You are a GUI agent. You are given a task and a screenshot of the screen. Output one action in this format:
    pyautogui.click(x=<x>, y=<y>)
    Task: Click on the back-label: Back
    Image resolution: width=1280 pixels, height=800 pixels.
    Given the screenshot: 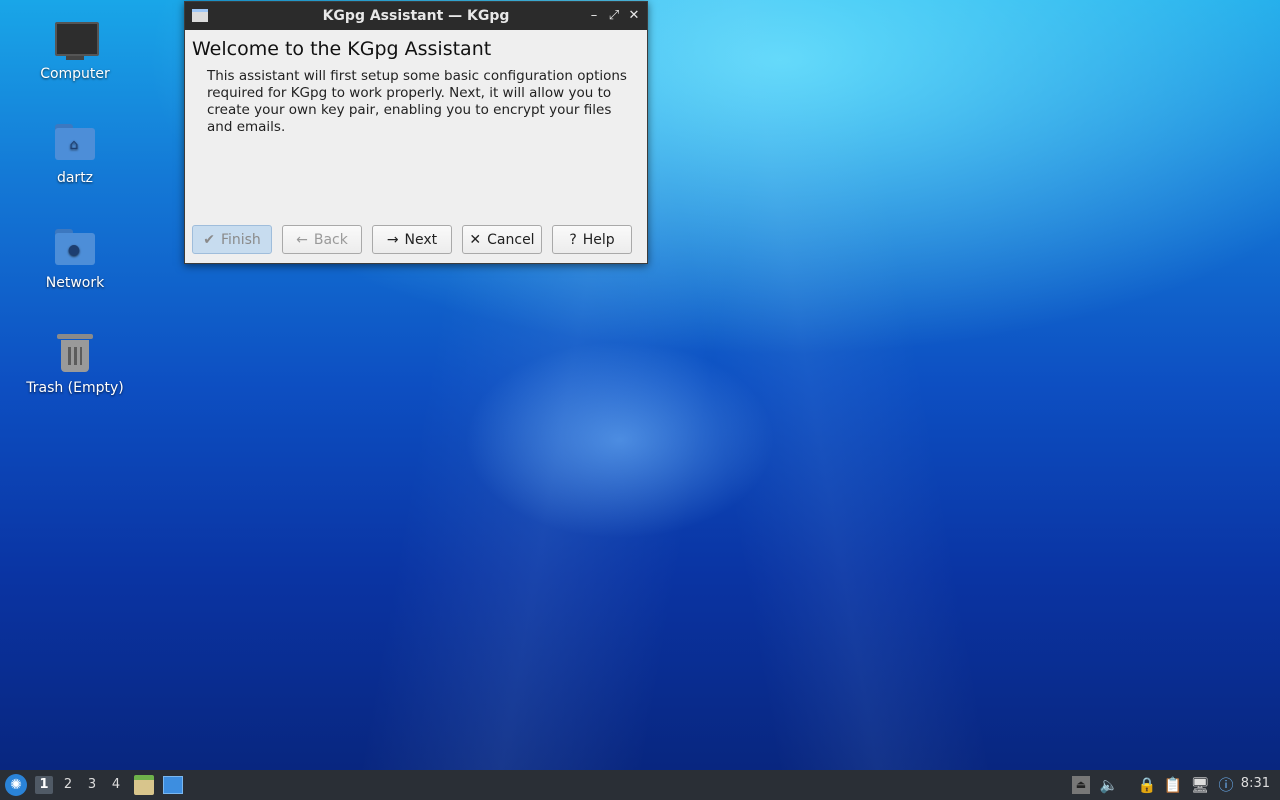 What is the action you would take?
    pyautogui.click(x=330, y=239)
    